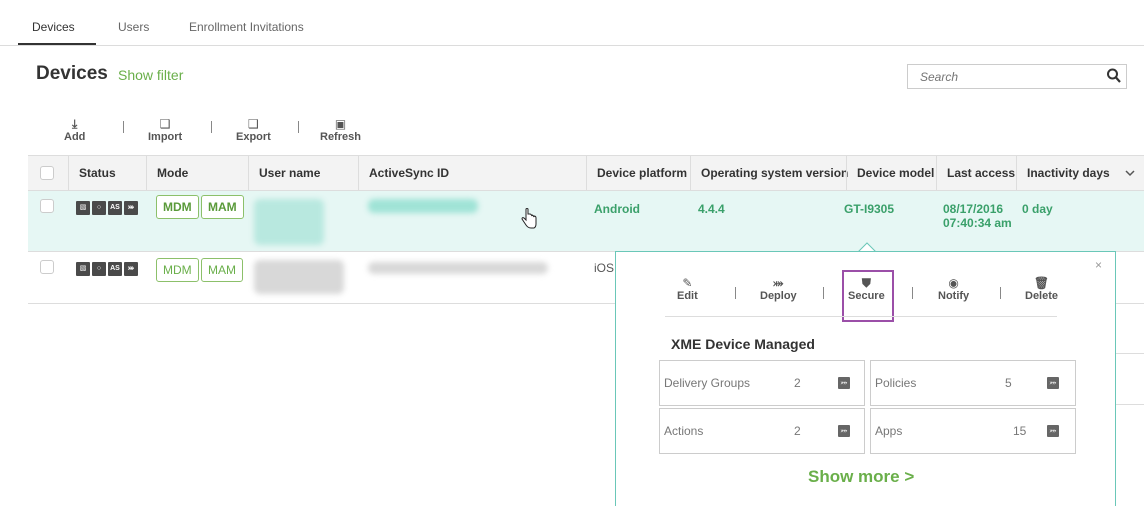  Describe the element at coordinates (340, 124) in the screenshot. I see `refresh-icon: ▣` at that location.